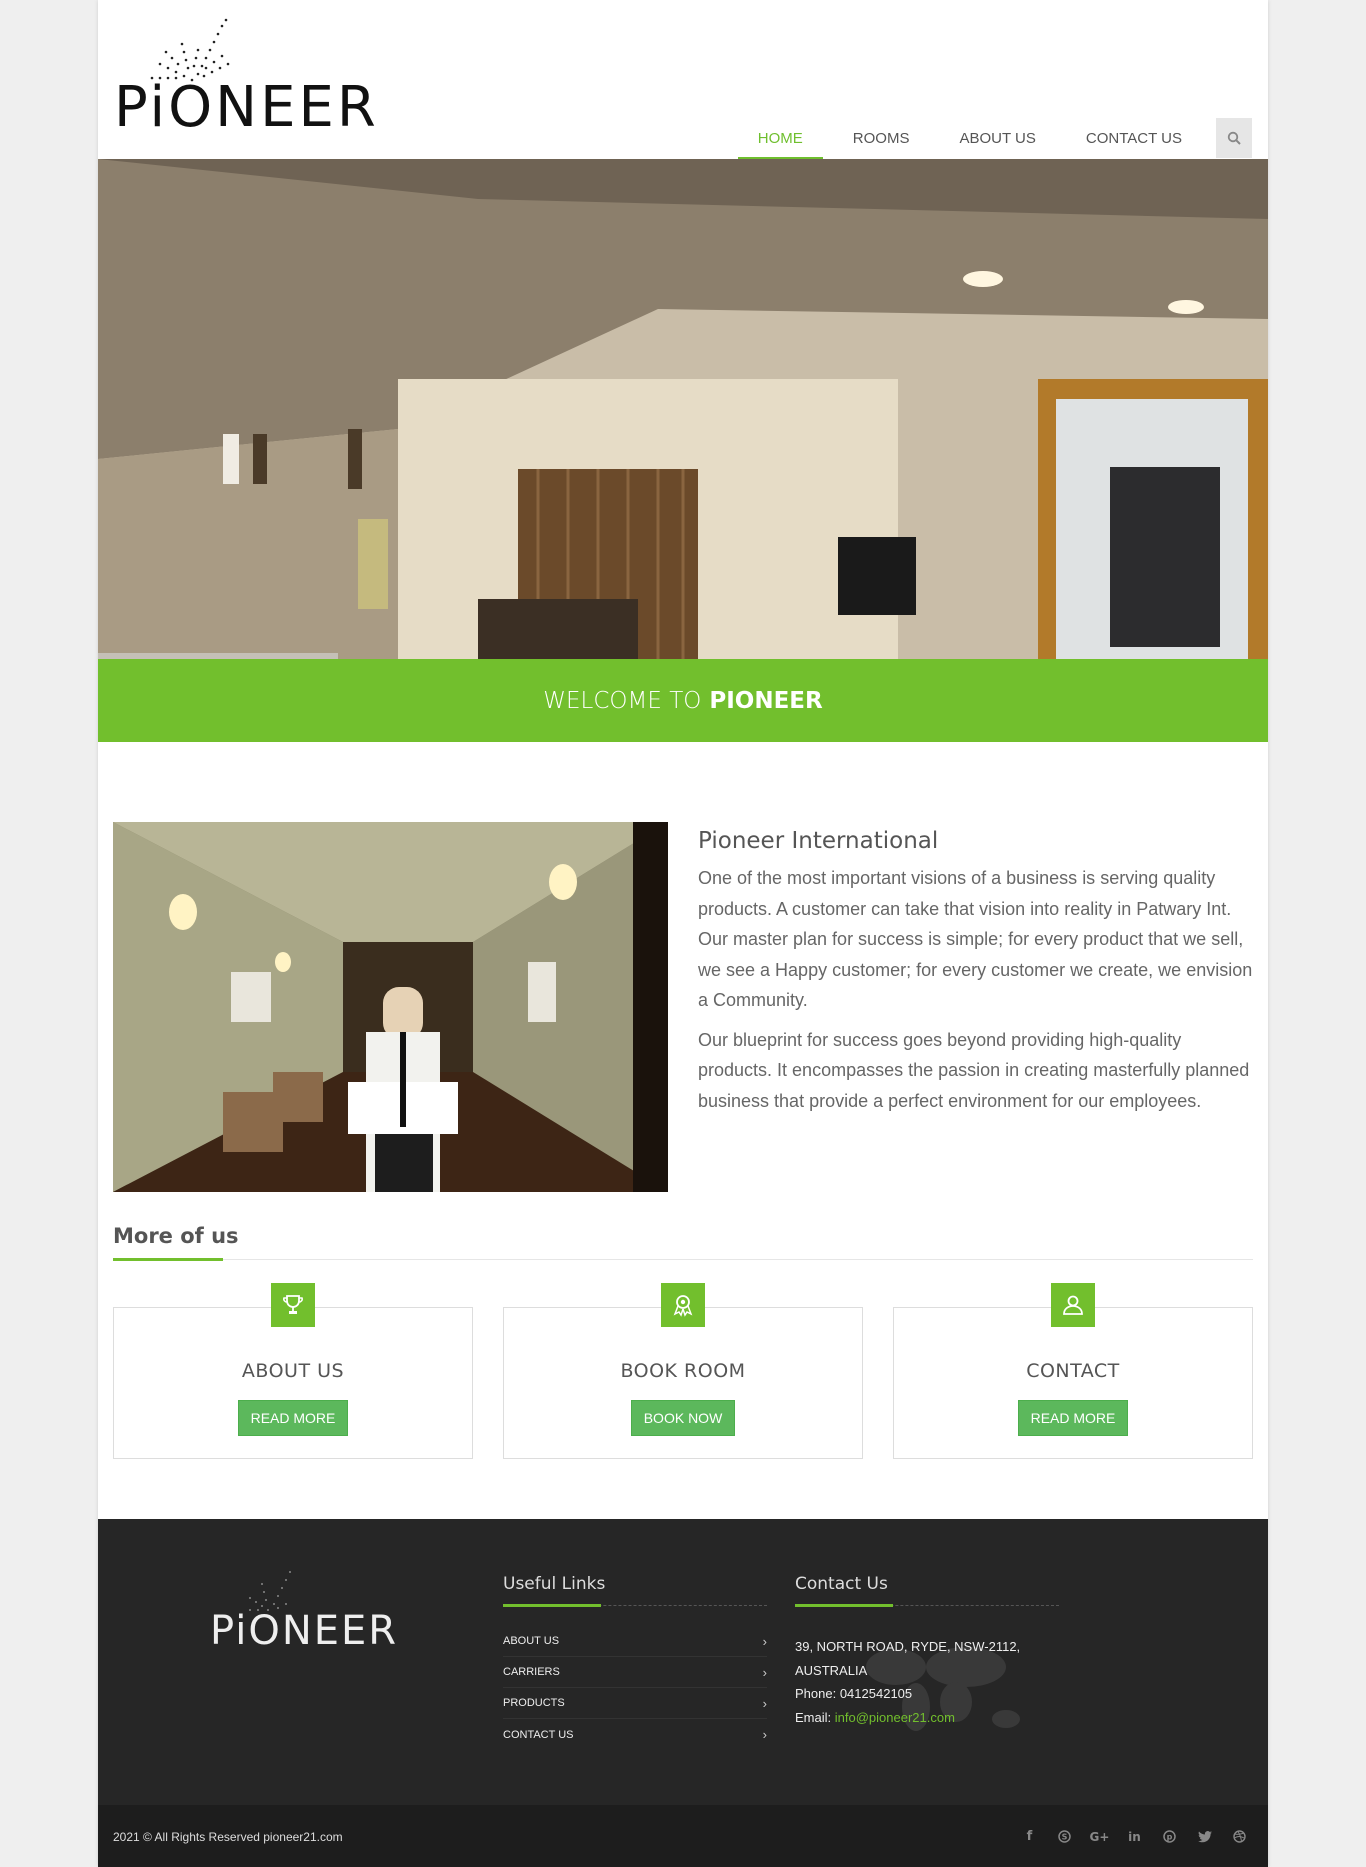 This screenshot has width=1366, height=1867. Describe the element at coordinates (1134, 138) in the screenshot. I see `nav-contact-us: CONTACT US` at that location.